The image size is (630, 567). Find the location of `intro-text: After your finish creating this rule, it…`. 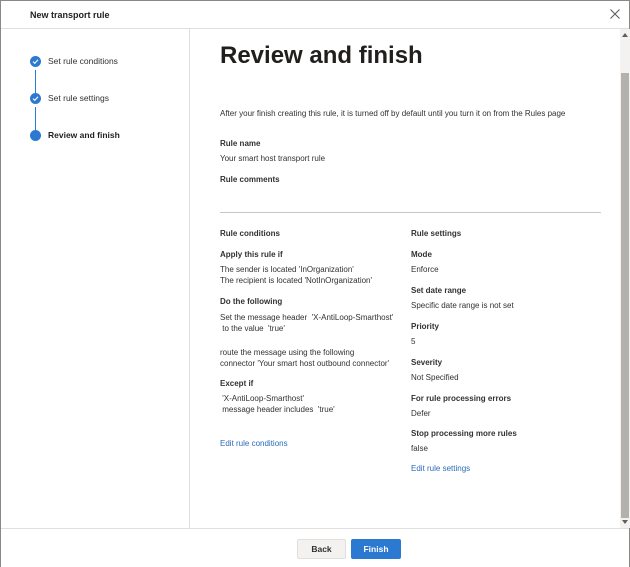

intro-text: After your finish creating this rule, it… is located at coordinates (393, 113).